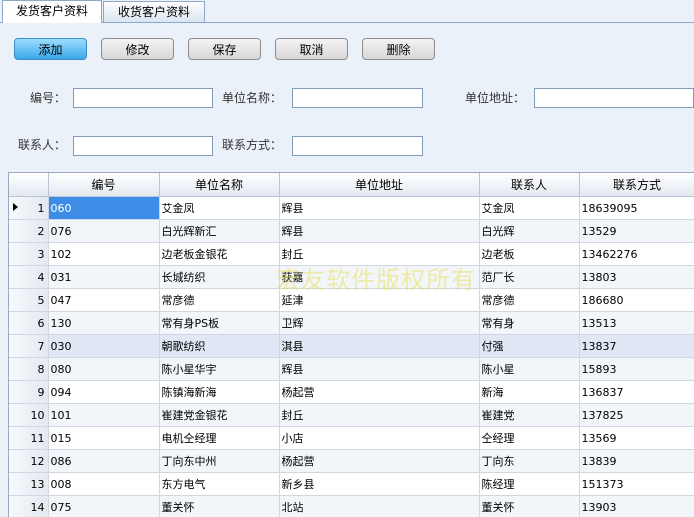 This screenshot has width=694, height=517. I want to click on row-header: 6, so click(28, 323).